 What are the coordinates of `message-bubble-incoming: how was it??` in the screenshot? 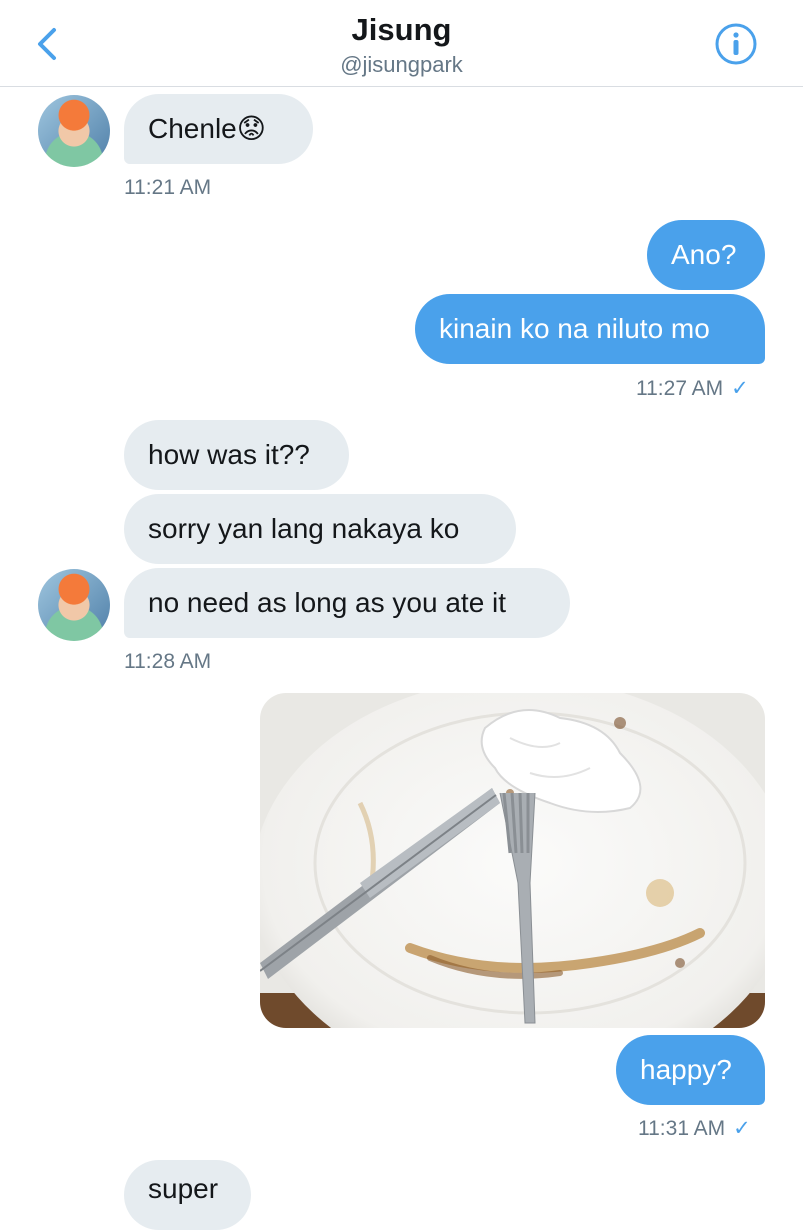 It's located at (236, 455).